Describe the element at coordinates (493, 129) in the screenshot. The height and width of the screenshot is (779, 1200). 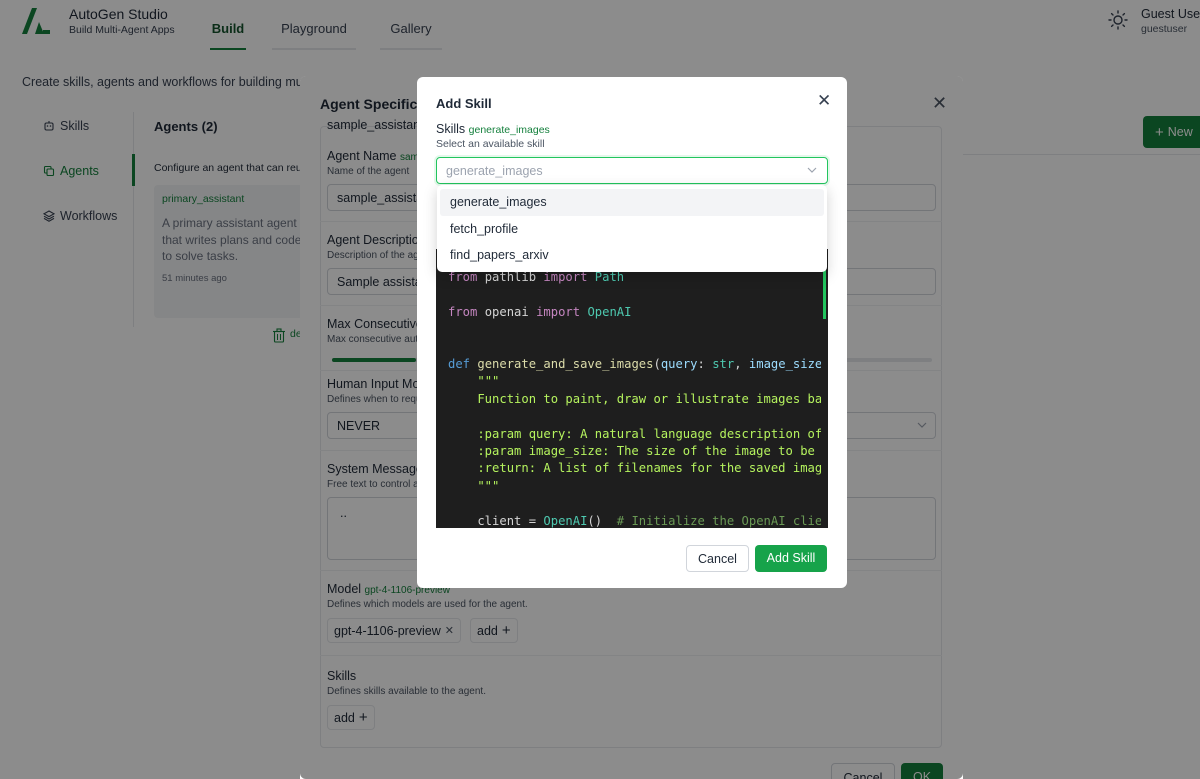
I see `skills-select-label: Skills generate_images` at that location.